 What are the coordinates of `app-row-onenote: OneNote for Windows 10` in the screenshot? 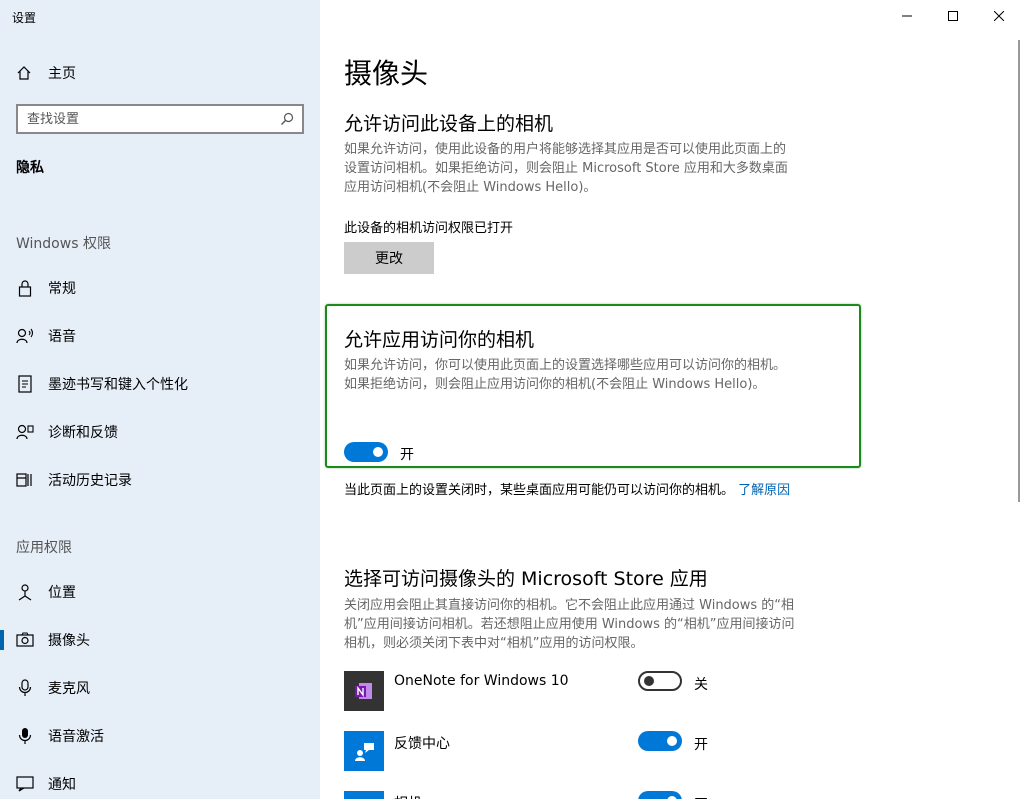 It's located at (544, 691).